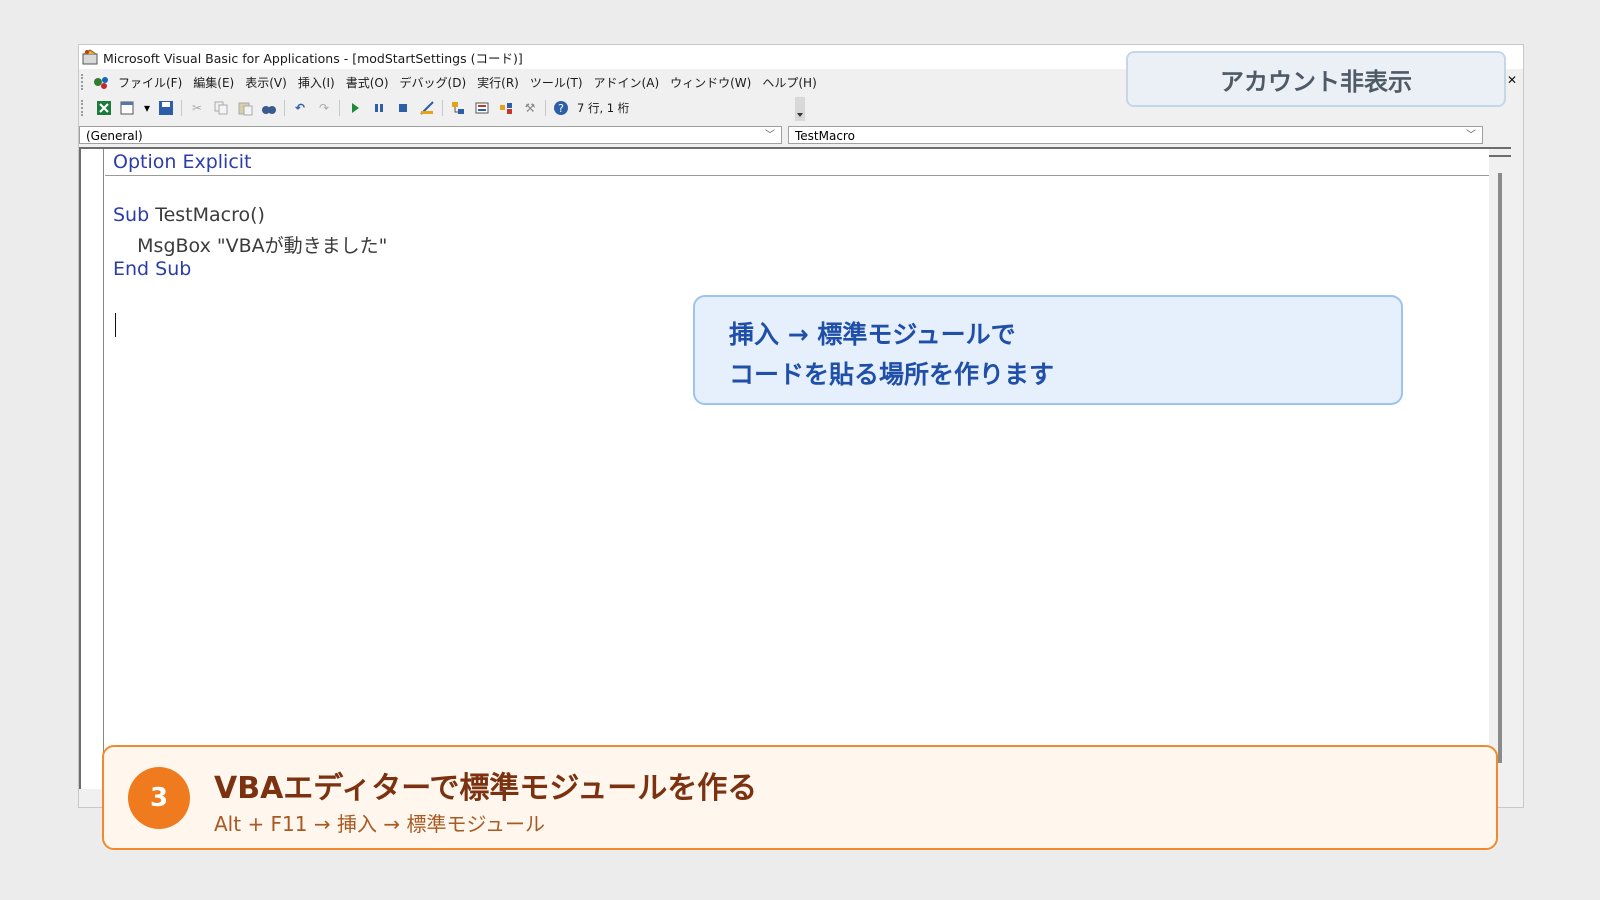  I want to click on menu-view: 表示(V), so click(266, 82).